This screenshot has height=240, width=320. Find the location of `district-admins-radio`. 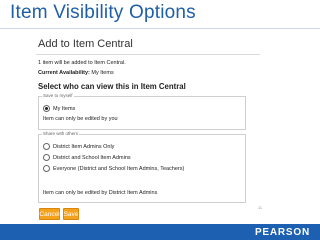

district-admins-radio is located at coordinates (46, 146).